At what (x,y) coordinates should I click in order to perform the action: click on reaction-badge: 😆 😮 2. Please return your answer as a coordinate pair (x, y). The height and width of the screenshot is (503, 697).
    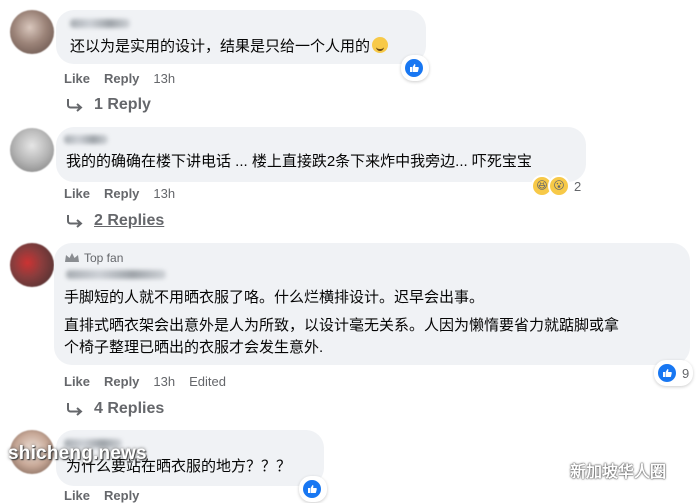
    Looking at the image, I should click on (557, 186).